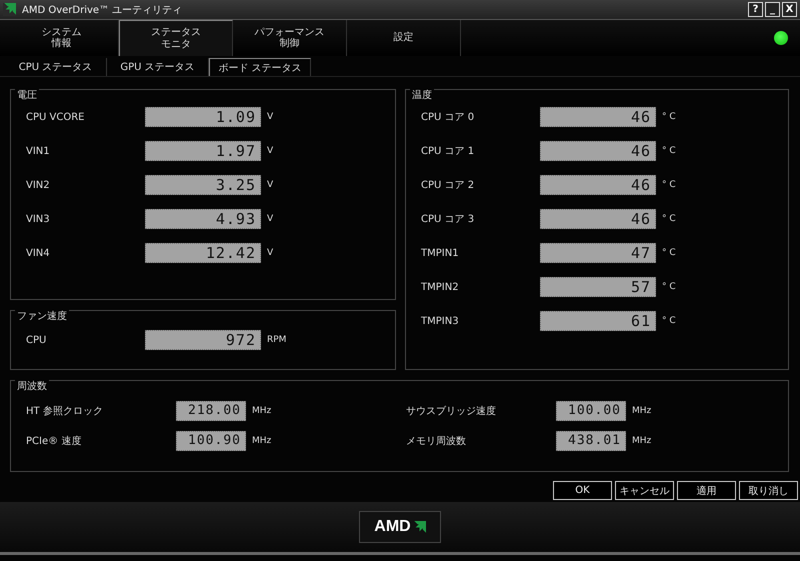 This screenshot has height=561, width=800. I want to click on readout-display: 100.90, so click(211, 441).